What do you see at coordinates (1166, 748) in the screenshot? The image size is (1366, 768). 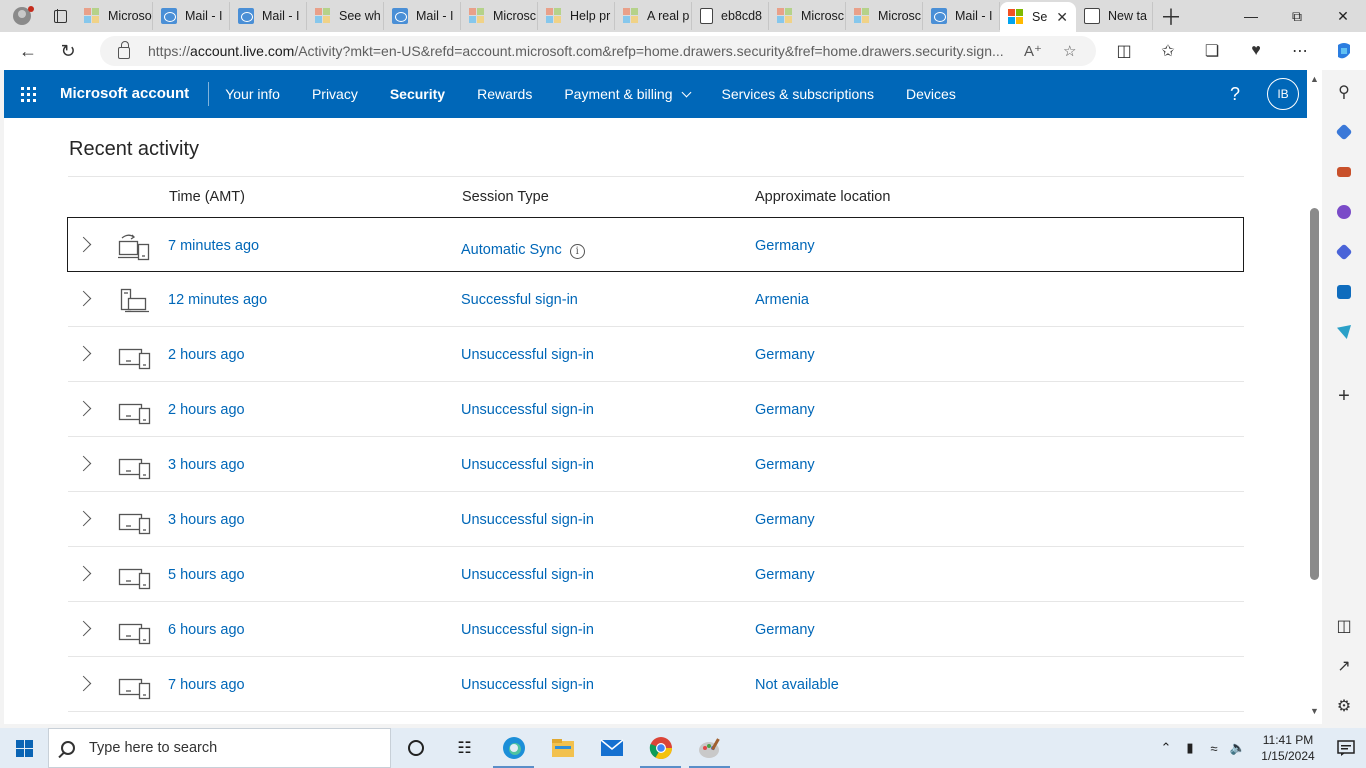 I see `tray-overflow-icon: ⌃` at bounding box center [1166, 748].